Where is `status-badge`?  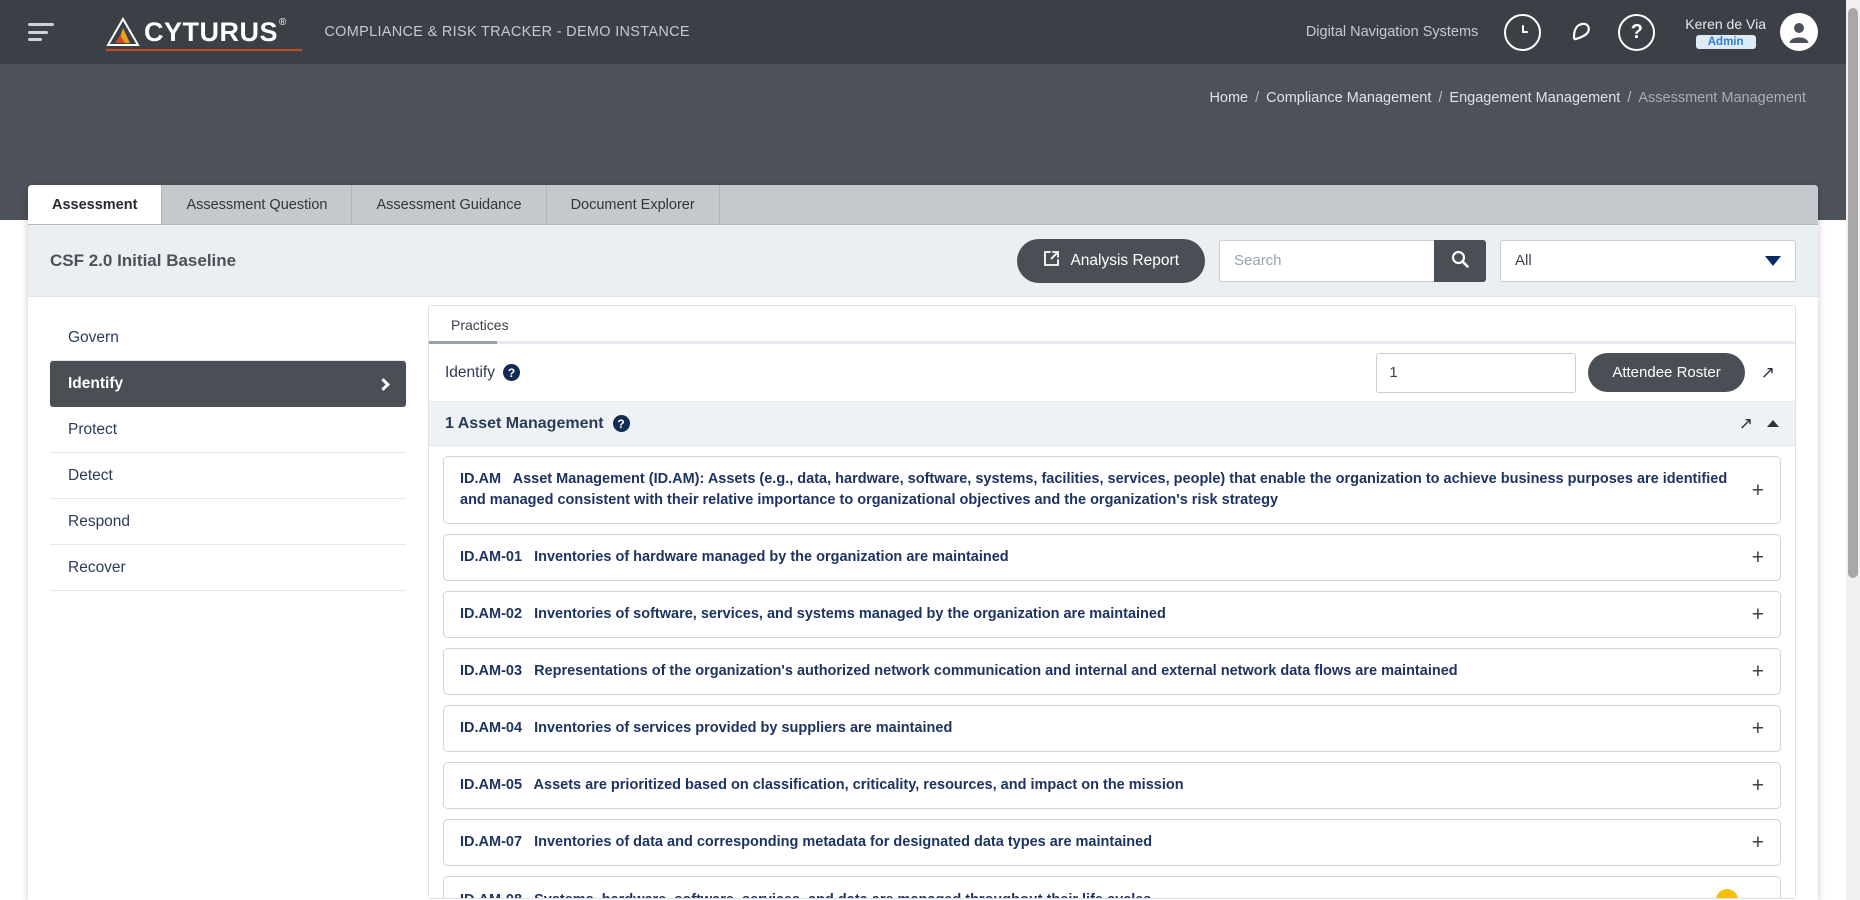 status-badge is located at coordinates (1726, 893).